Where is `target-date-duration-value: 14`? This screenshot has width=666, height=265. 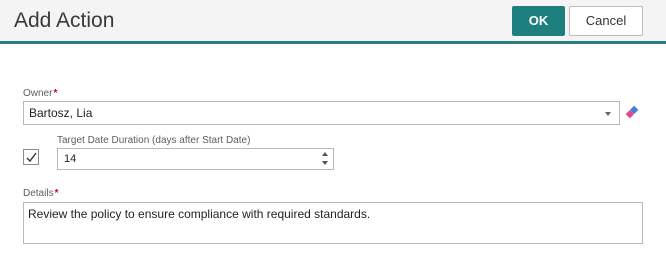 target-date-duration-value: 14 is located at coordinates (70, 159).